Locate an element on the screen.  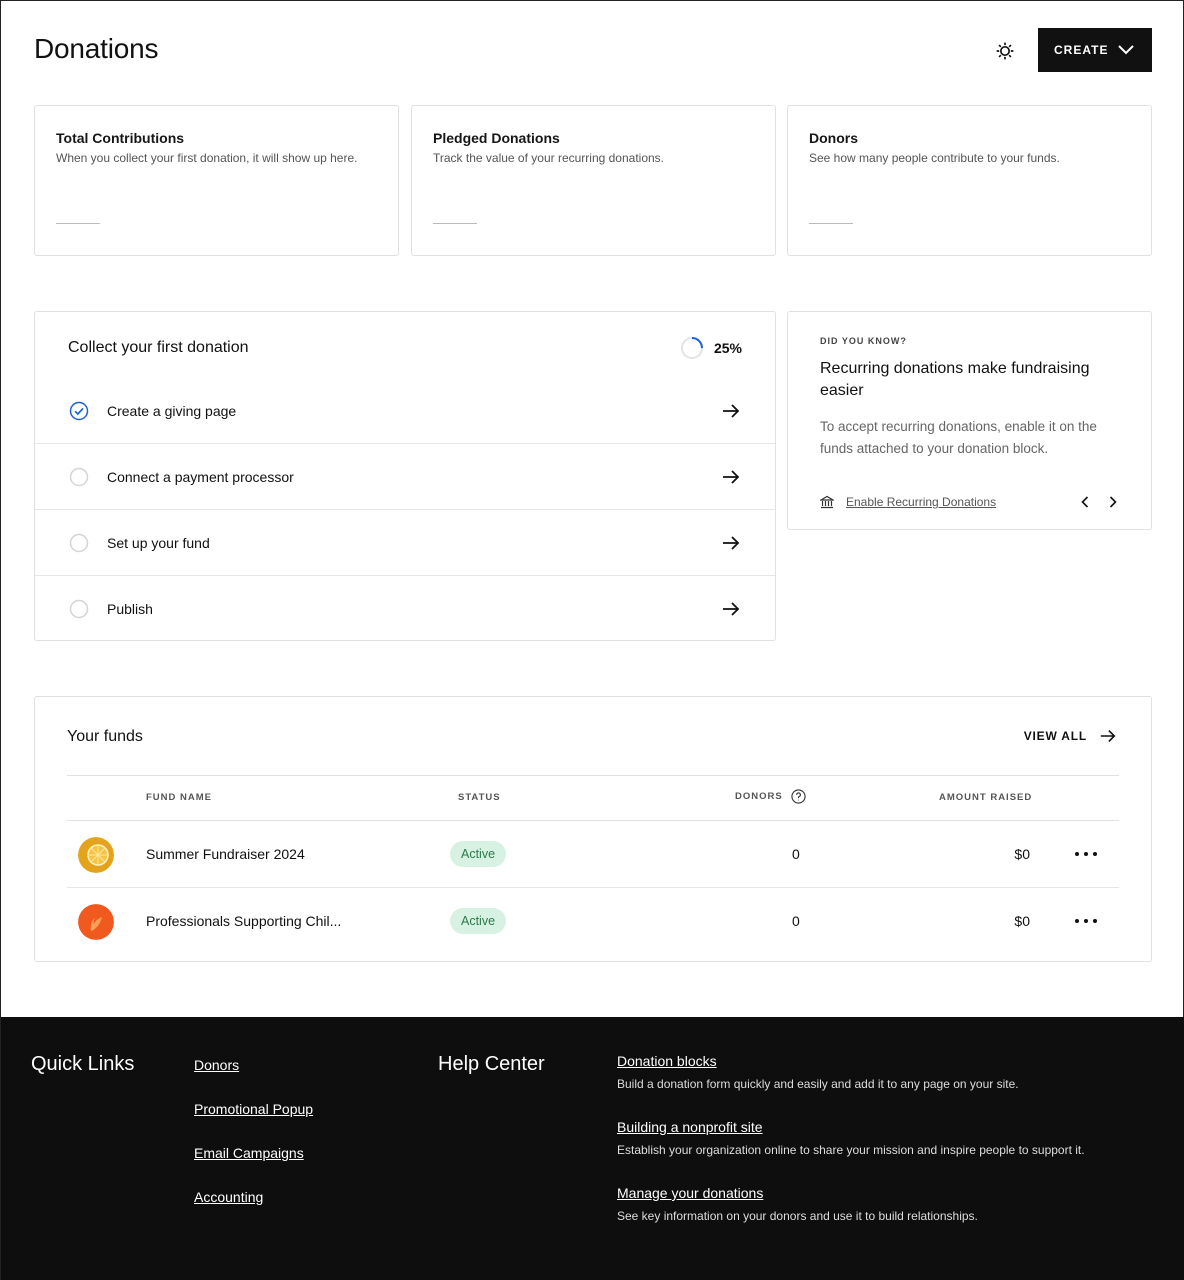
step-label: Set up your fund is located at coordinates (158, 542).